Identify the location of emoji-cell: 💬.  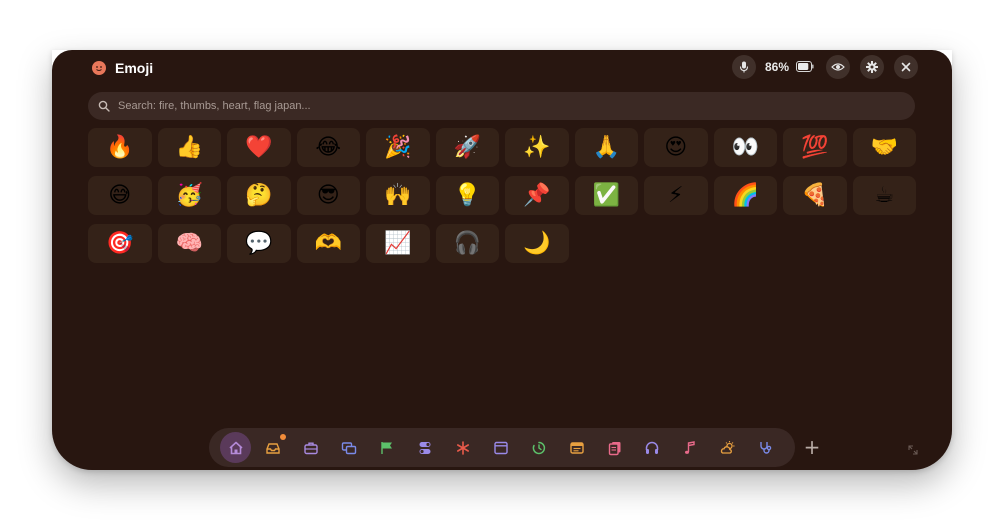
(259, 243).